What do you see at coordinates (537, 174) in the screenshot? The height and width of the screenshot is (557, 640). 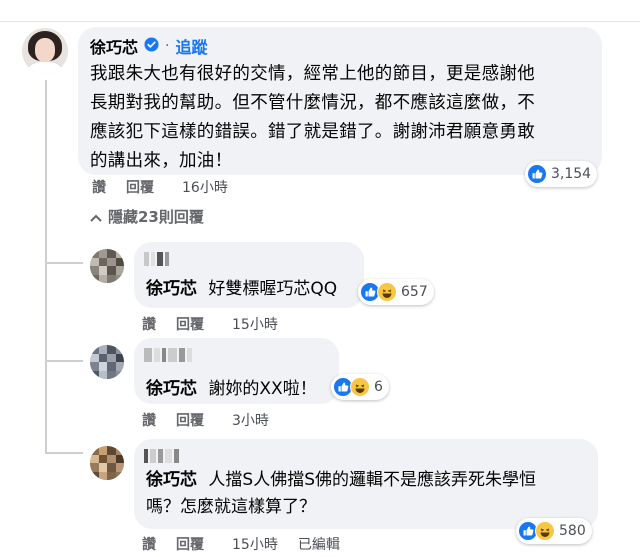 I see `like-reaction-icon` at bounding box center [537, 174].